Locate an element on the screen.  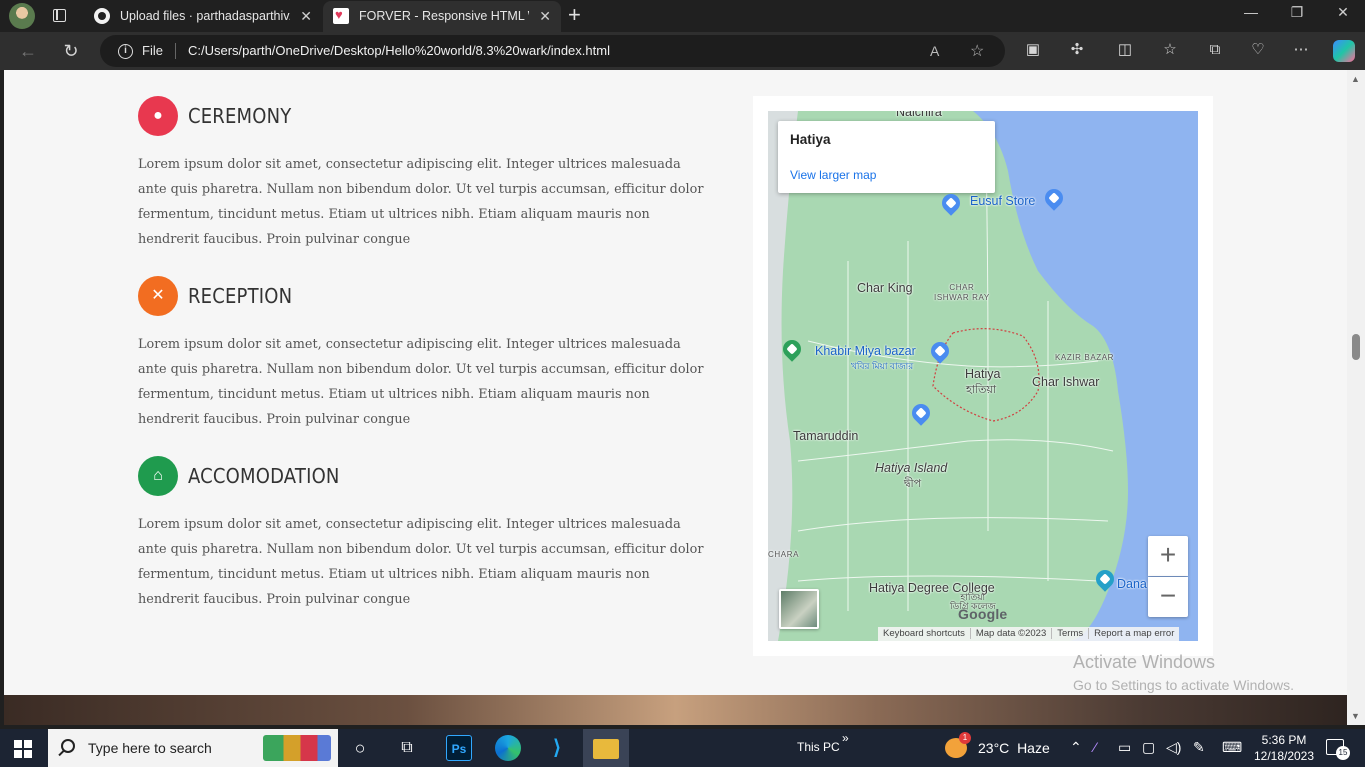
collections-icon: ⧉ is located at coordinates (1215, 50).